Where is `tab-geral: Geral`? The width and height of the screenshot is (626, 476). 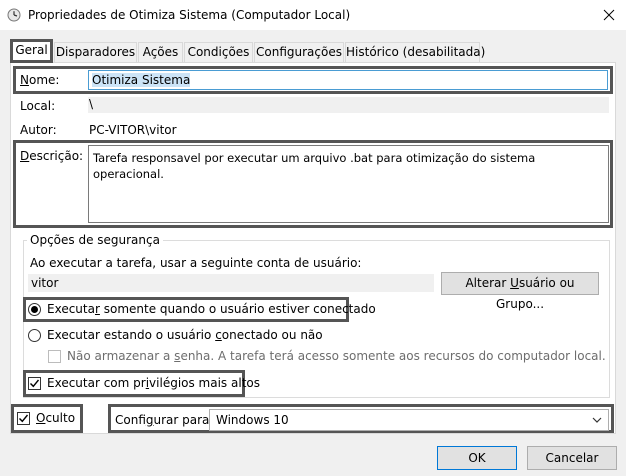
tab-geral: Geral is located at coordinates (31, 51).